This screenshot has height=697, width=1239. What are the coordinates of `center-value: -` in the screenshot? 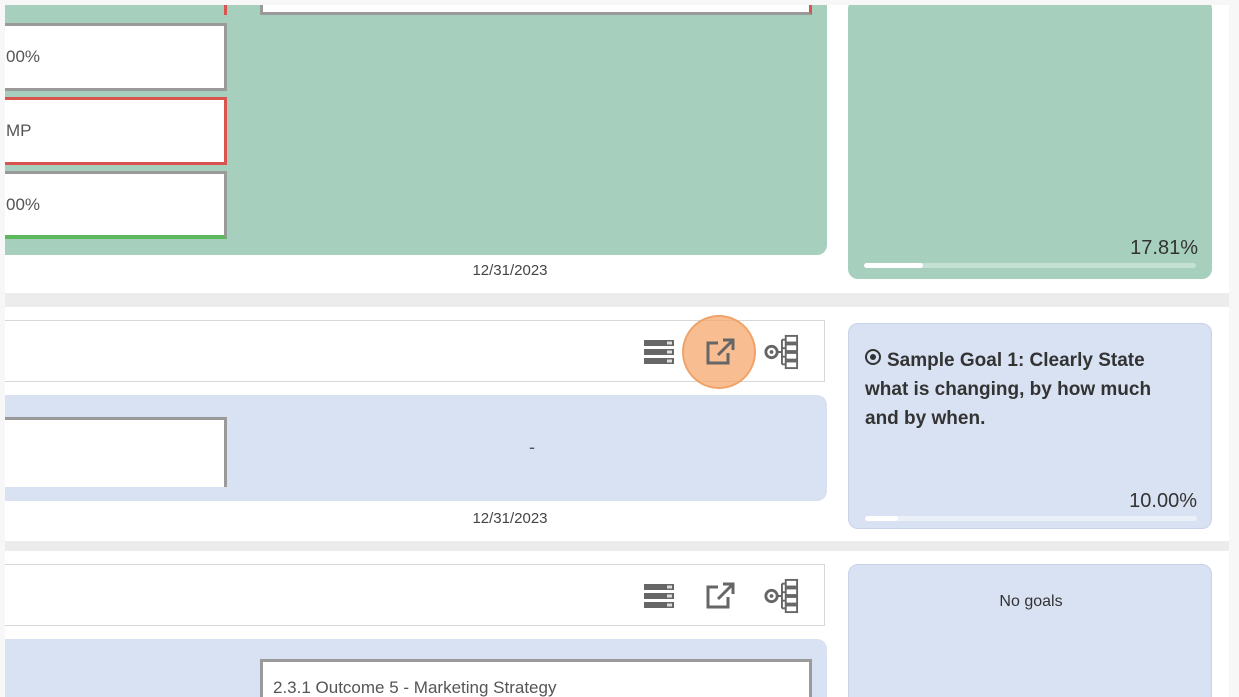 It's located at (532, 447).